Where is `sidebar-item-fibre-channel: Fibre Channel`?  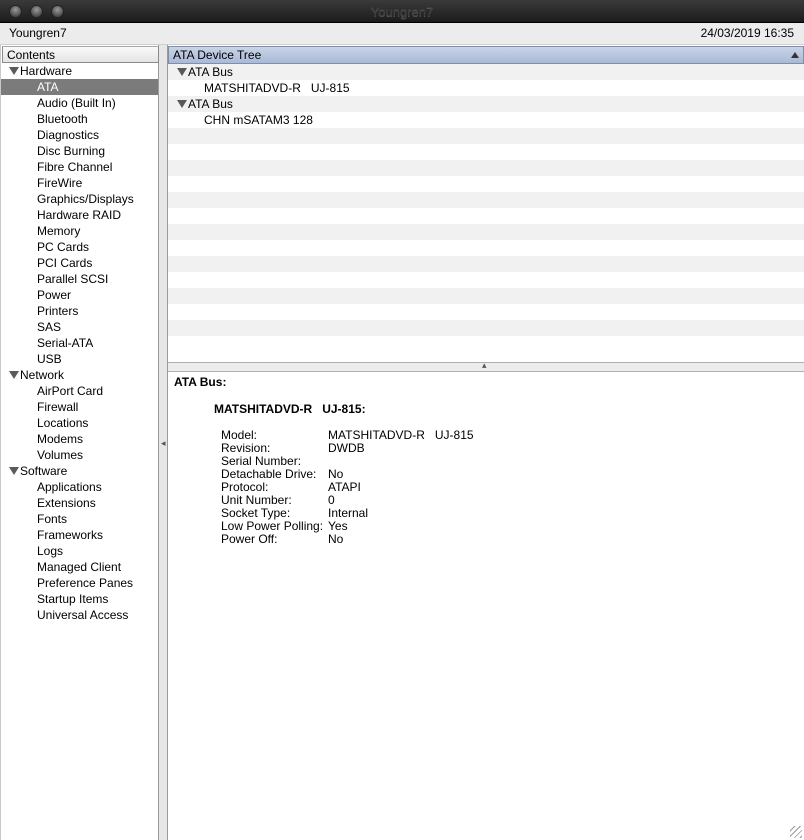 sidebar-item-fibre-channel: Fibre Channel is located at coordinates (79, 167).